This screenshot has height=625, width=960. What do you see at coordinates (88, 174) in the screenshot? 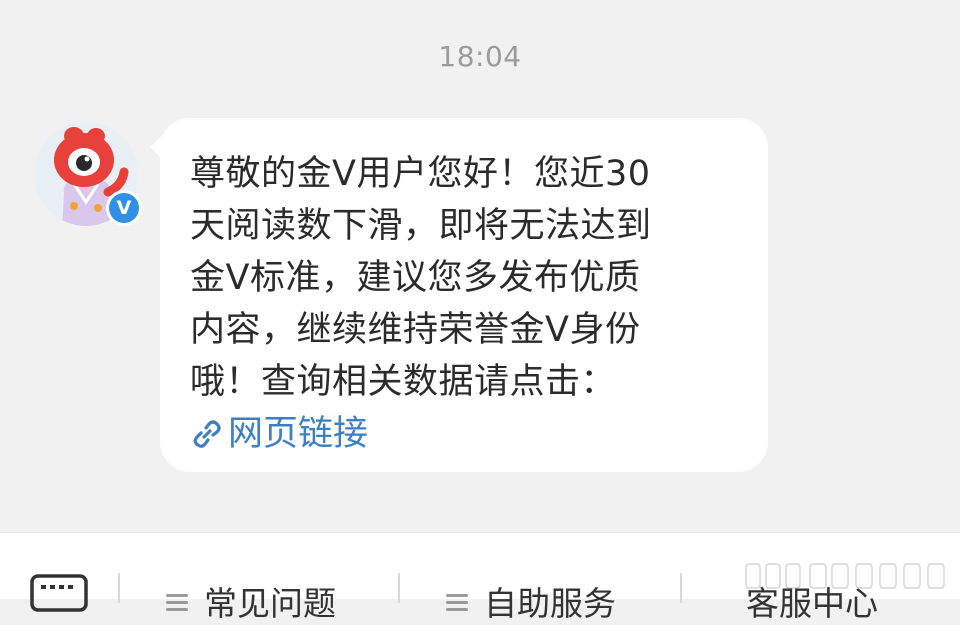
I see `sender-avatar: V` at bounding box center [88, 174].